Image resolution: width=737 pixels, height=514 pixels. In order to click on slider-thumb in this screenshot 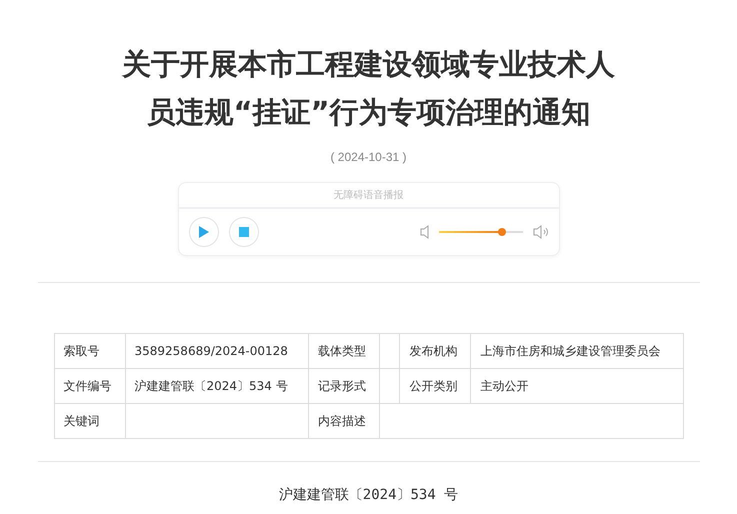, I will do `click(502, 232)`.